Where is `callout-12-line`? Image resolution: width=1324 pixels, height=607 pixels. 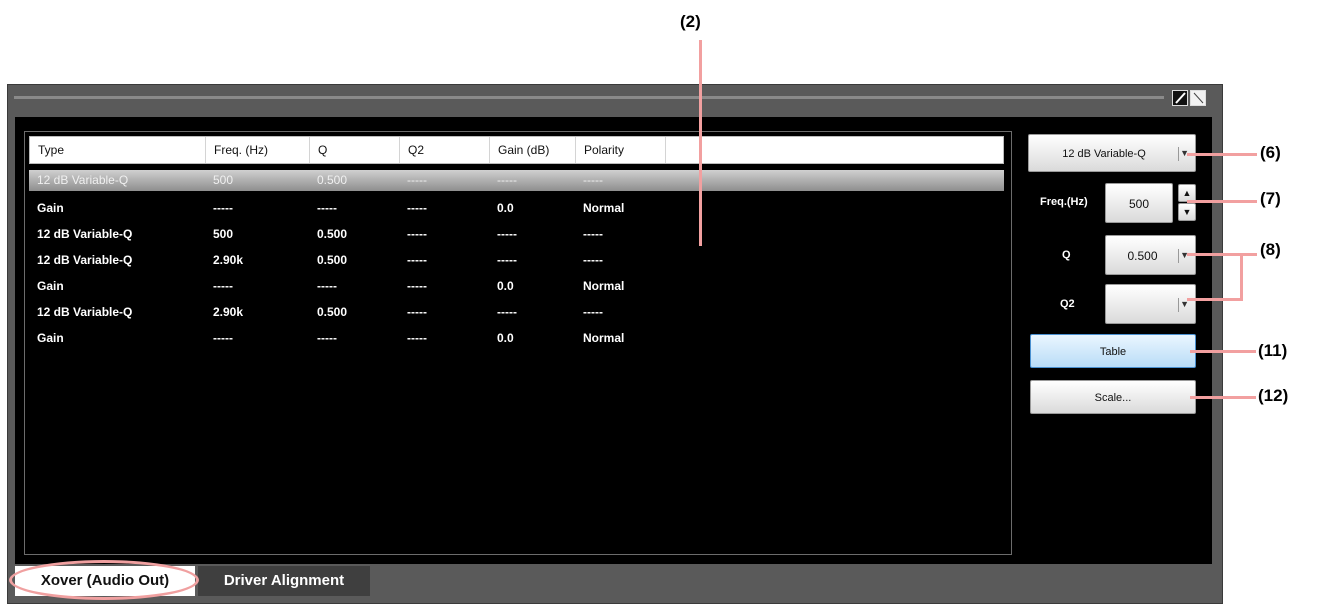 callout-12-line is located at coordinates (1223, 397).